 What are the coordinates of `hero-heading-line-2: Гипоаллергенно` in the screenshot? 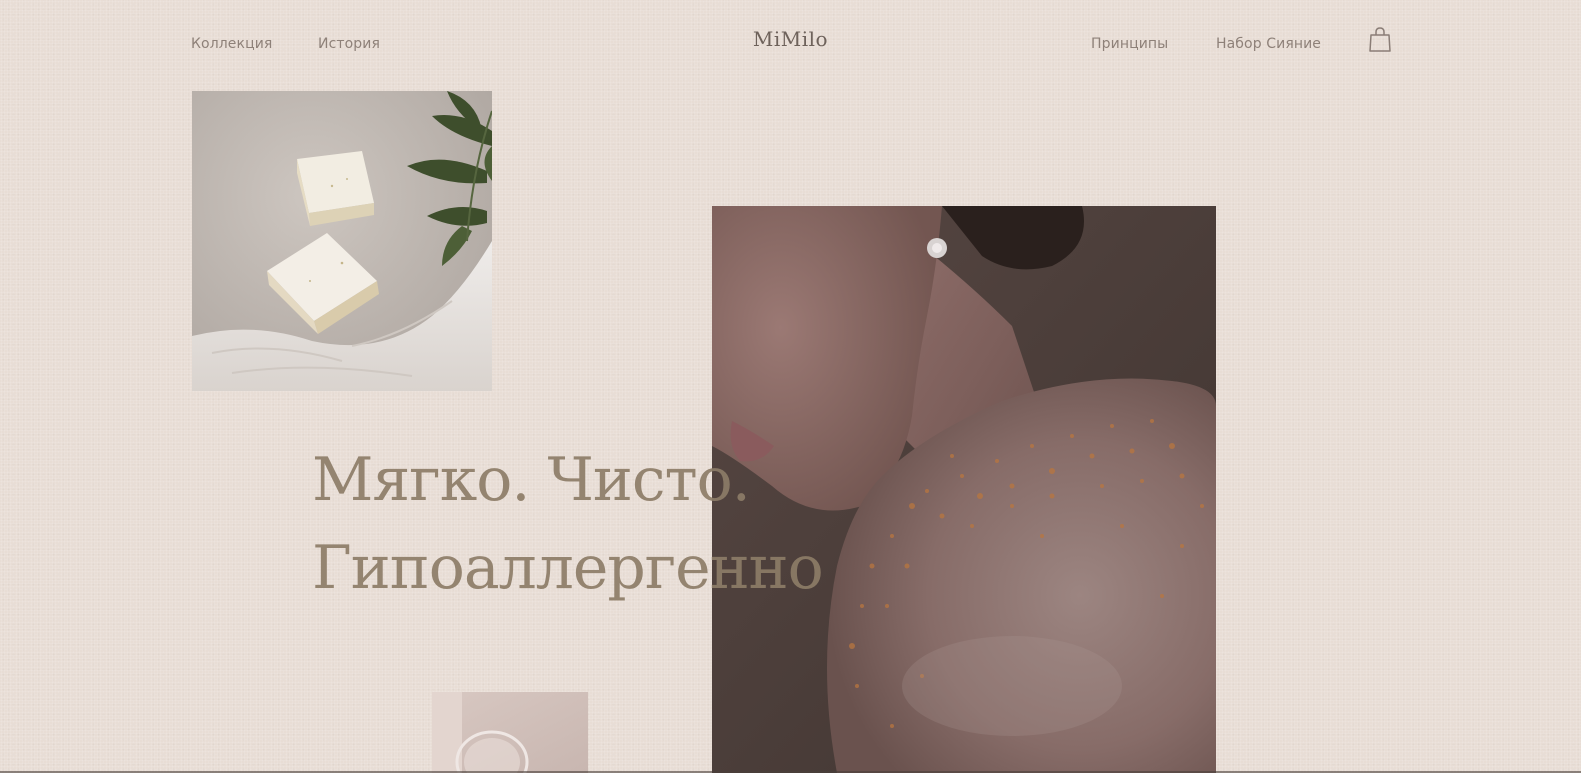 It's located at (568, 568).